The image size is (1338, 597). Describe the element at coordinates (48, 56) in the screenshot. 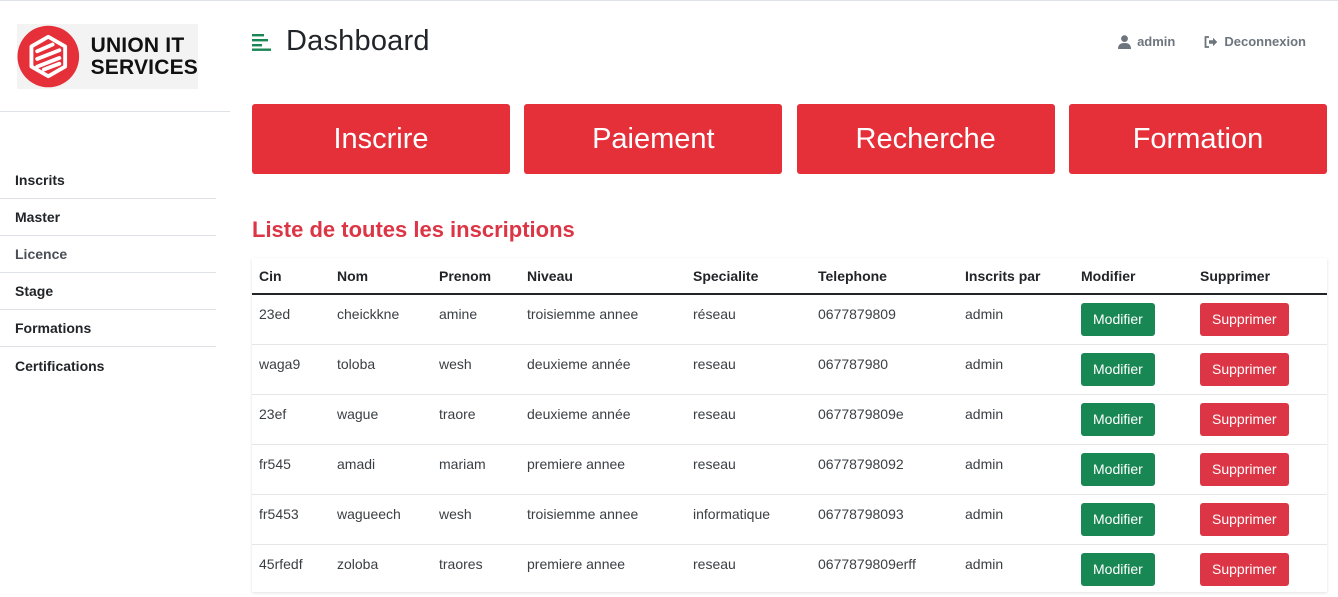

I see `logo-mark-icon` at that location.